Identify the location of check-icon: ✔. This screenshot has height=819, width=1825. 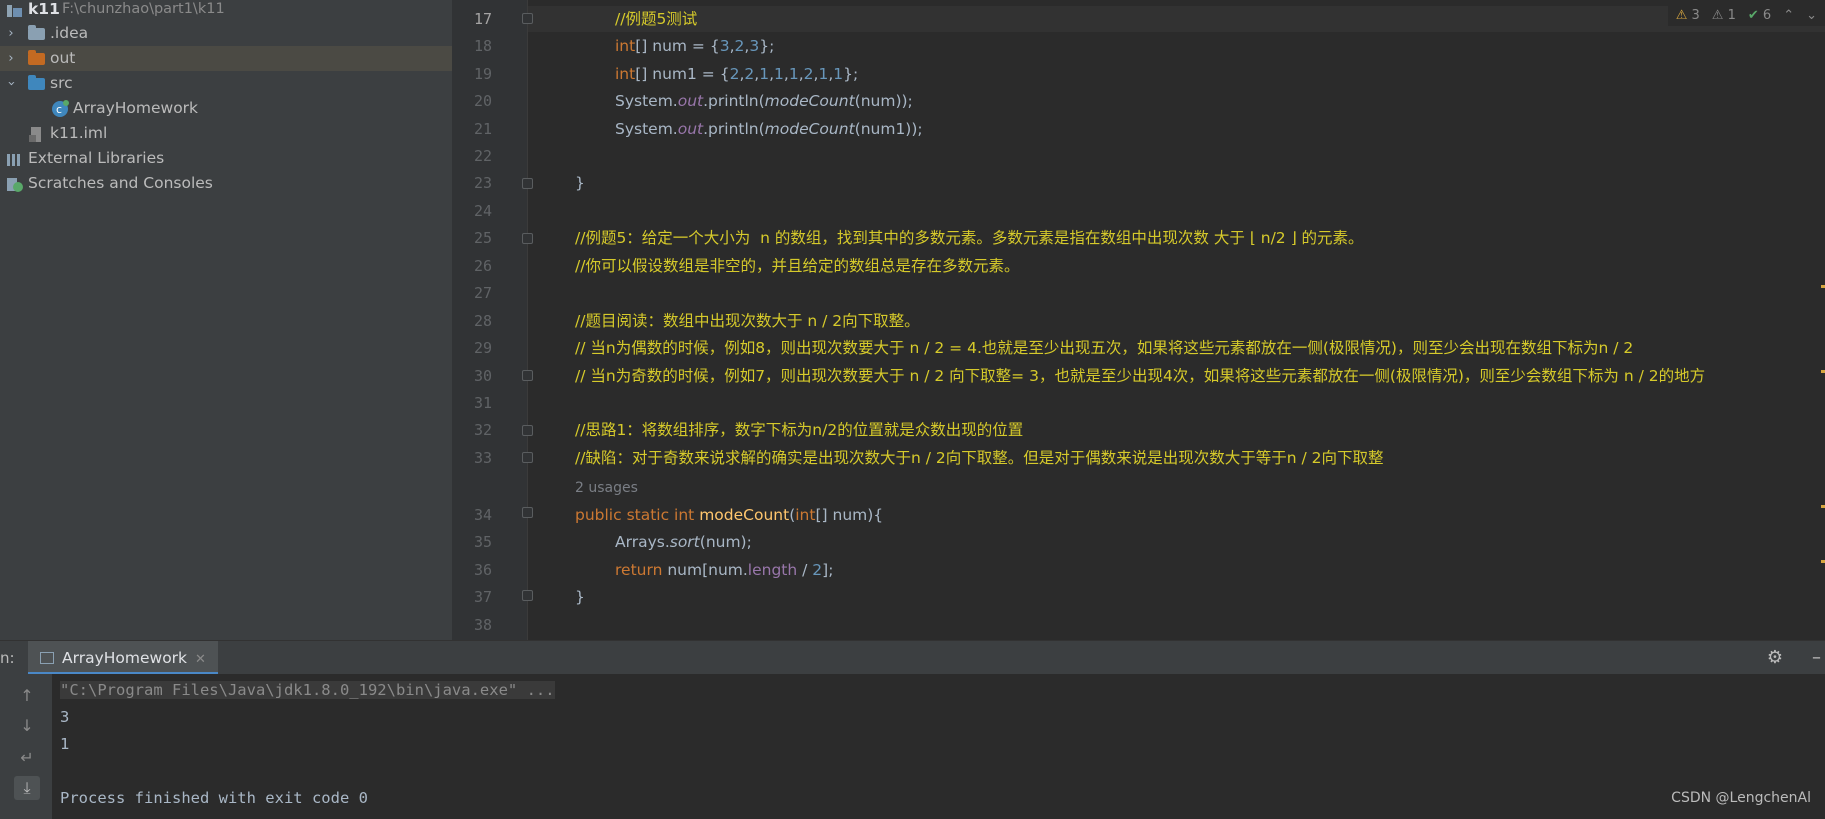
(1753, 15).